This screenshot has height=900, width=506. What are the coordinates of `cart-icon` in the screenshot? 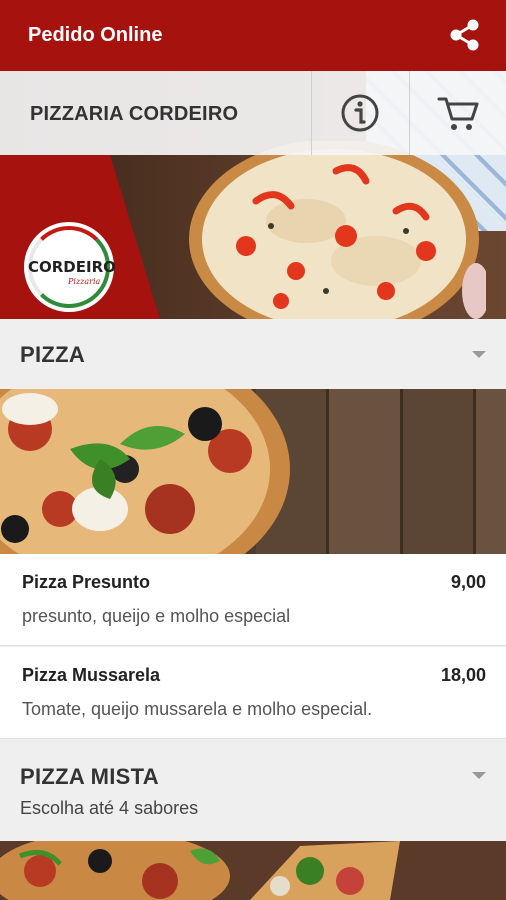 It's located at (457, 113).